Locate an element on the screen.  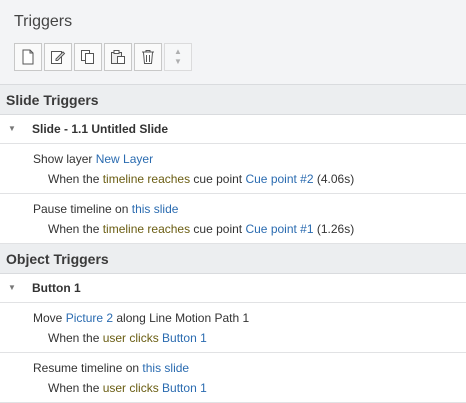
action-target-link: New Layer is located at coordinates (124, 159).